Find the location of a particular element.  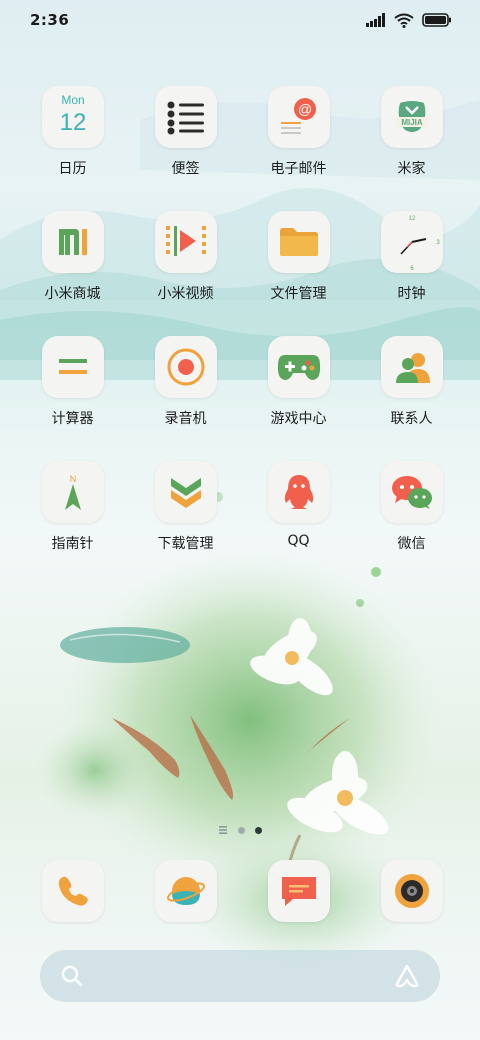

app-label: 小米视频 is located at coordinates (185, 294).